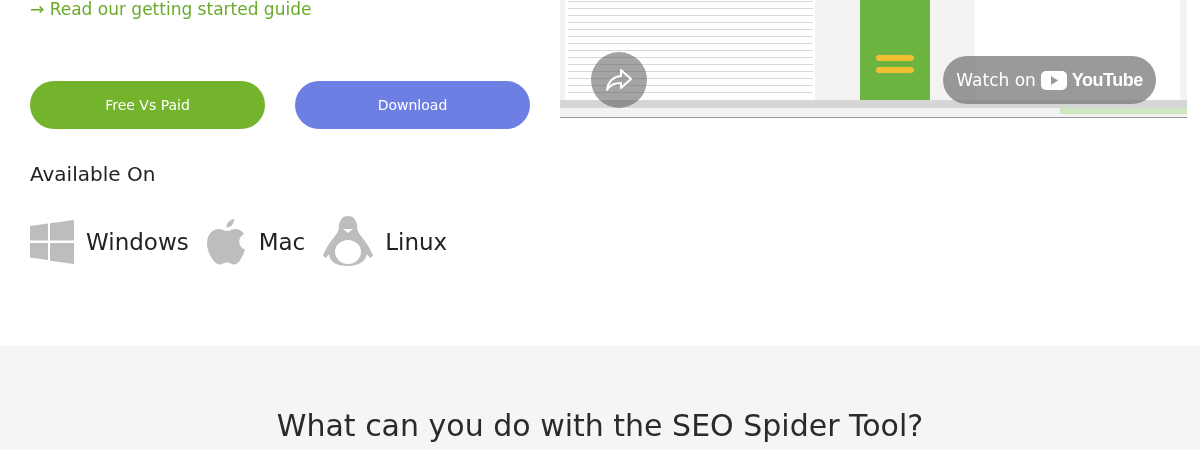  I want to click on platform-label: Linux, so click(416, 242).